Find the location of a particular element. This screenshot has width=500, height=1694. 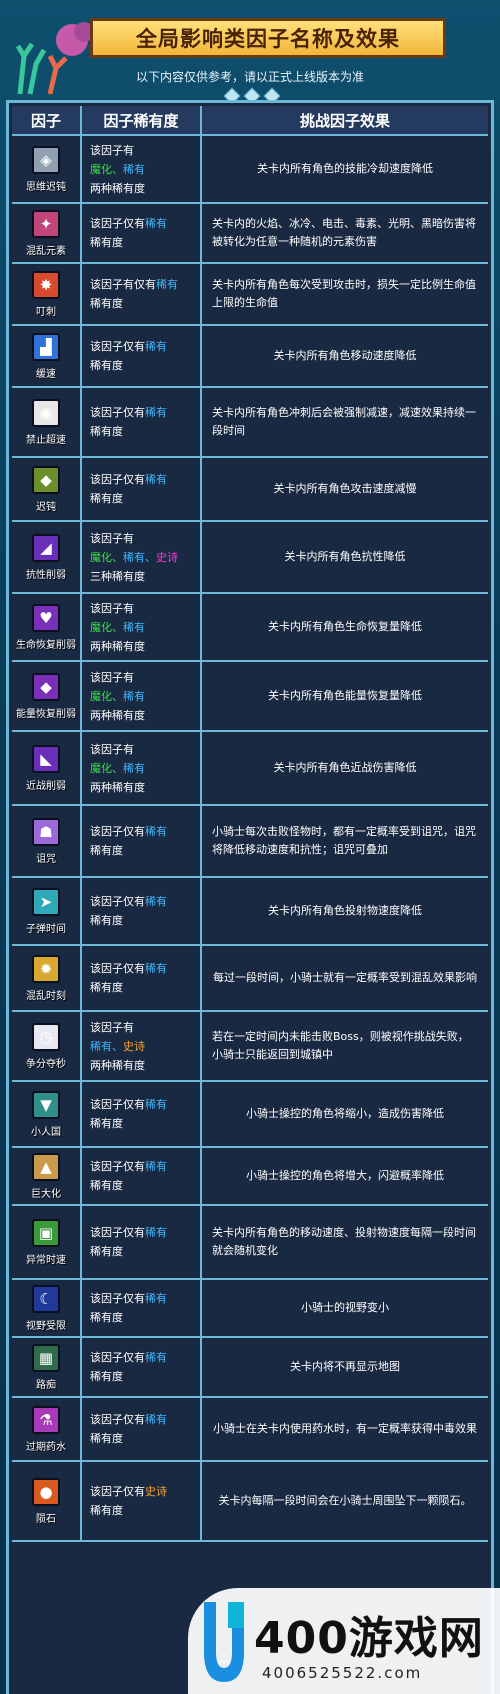

factor-cell: ◆ 能量恢复削弱 is located at coordinates (47, 696).